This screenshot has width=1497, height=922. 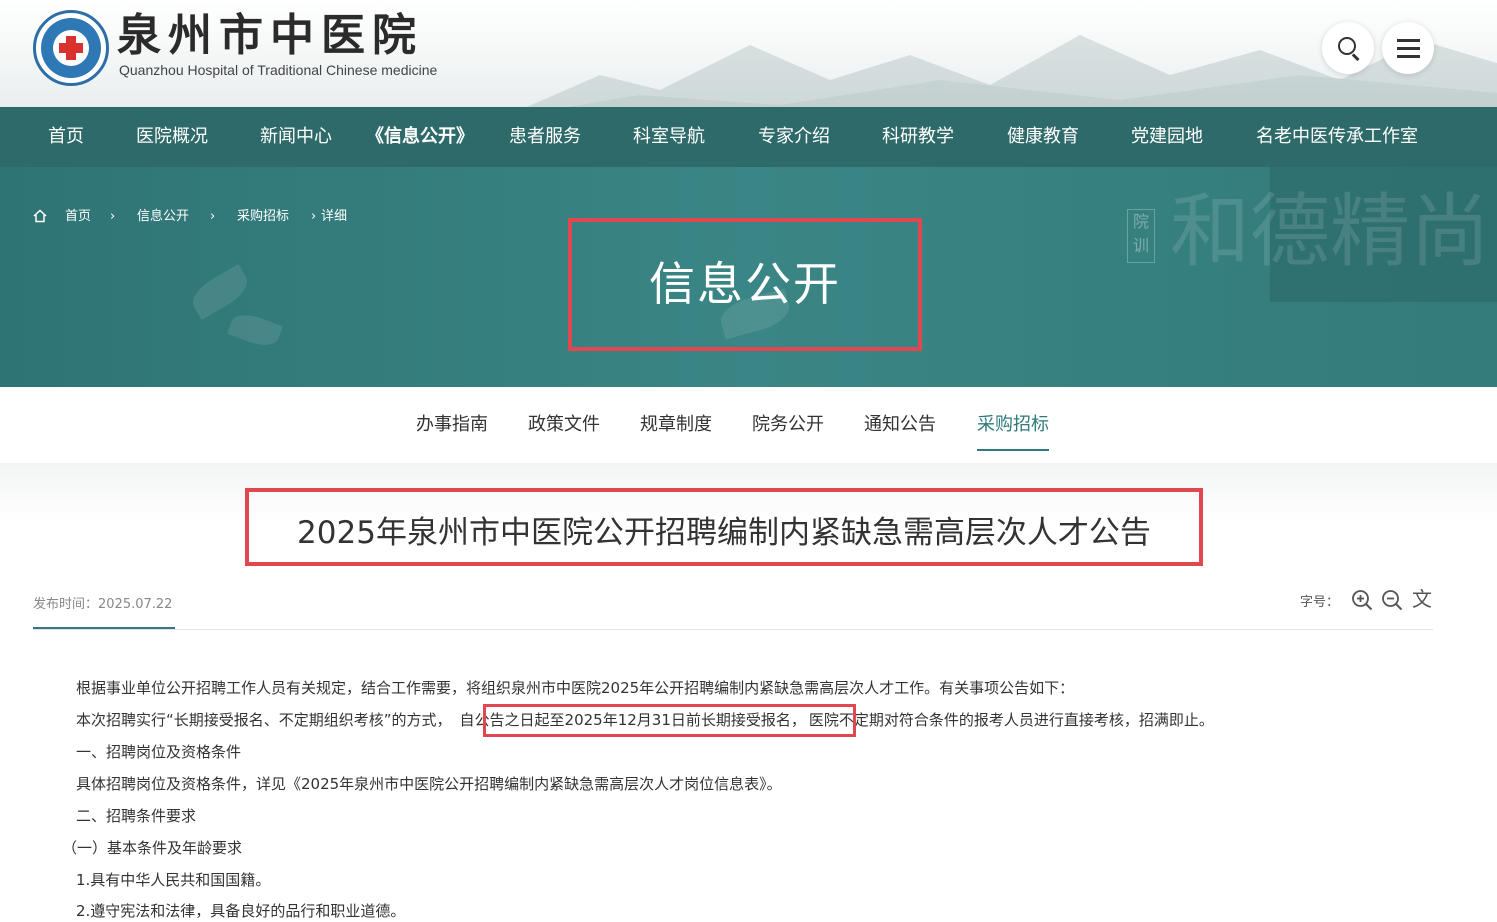 What do you see at coordinates (669, 720) in the screenshot?
I see `registration-period-highlight` at bounding box center [669, 720].